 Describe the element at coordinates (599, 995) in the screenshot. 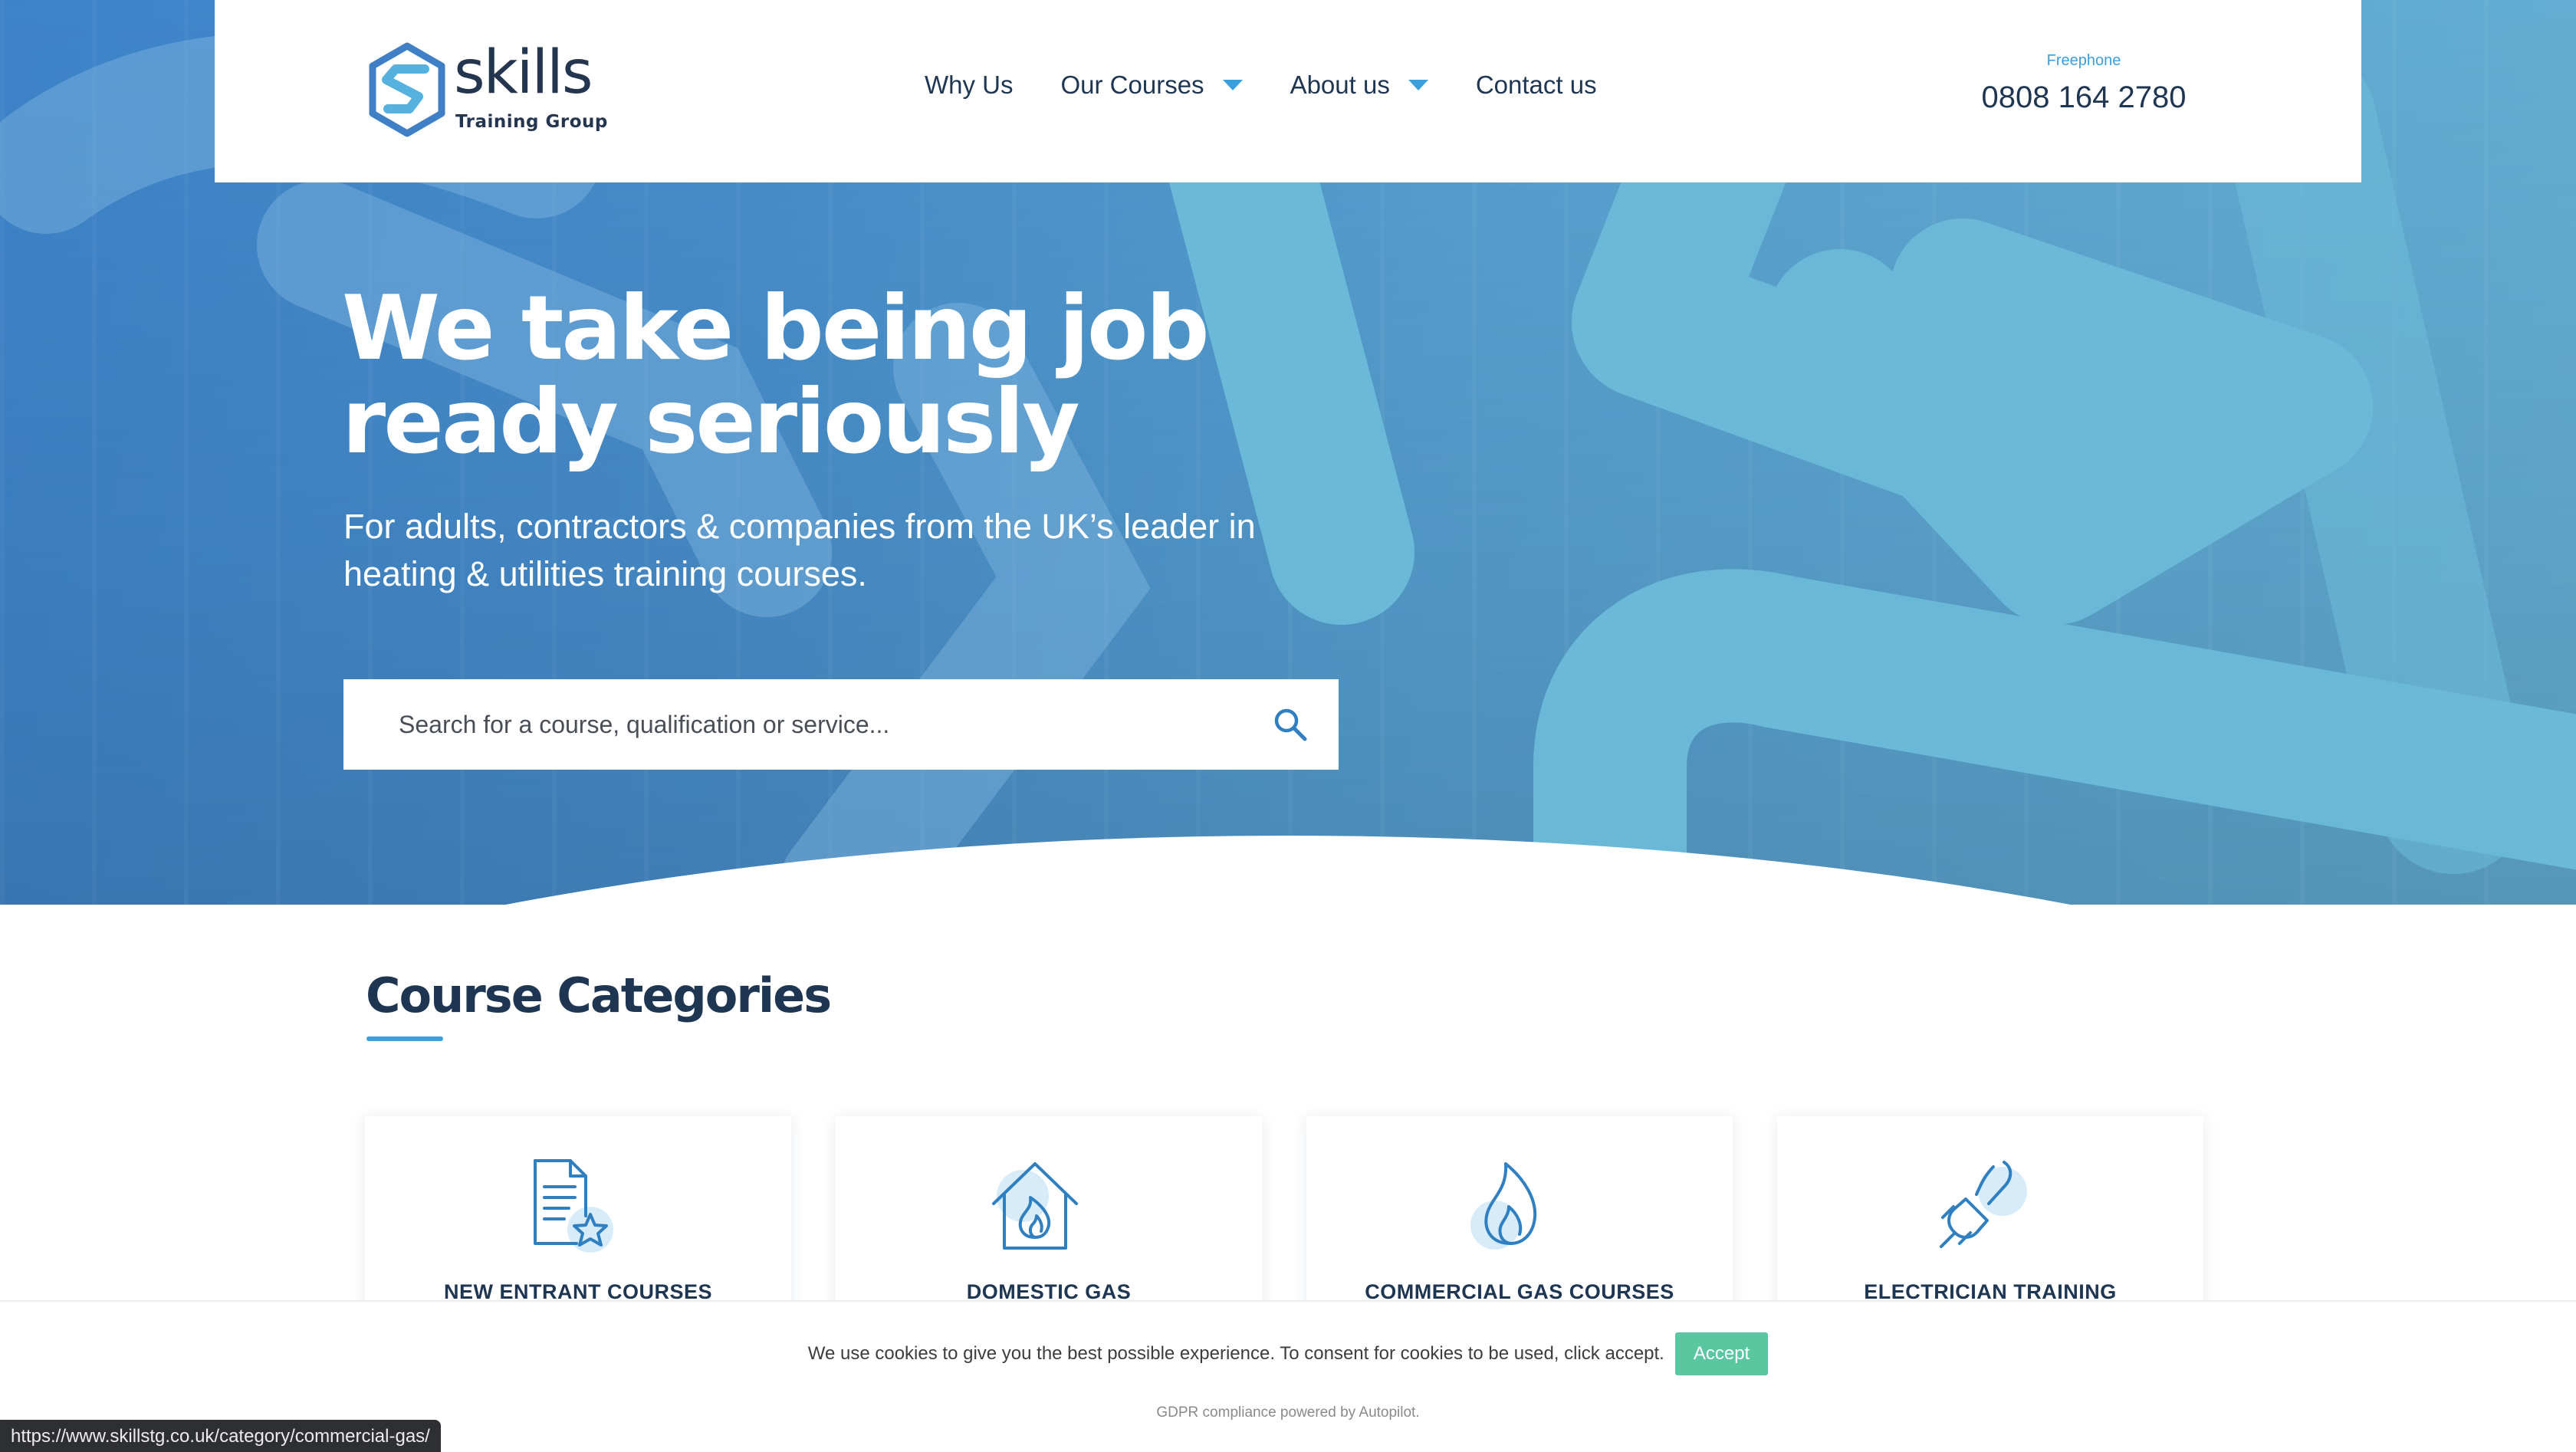

I see `section-title: Course Categories` at that location.